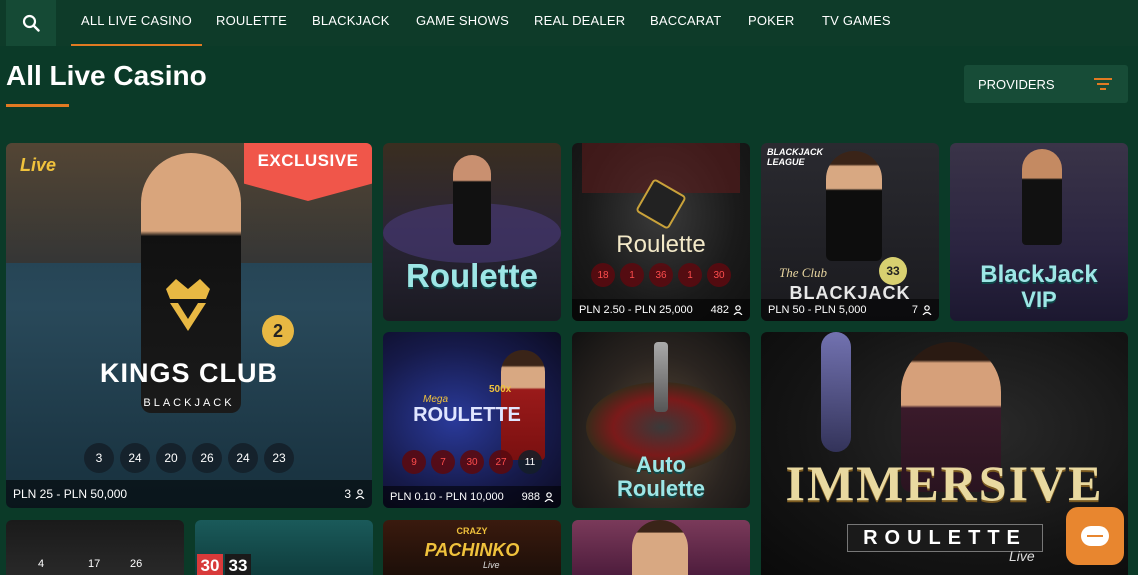  I want to click on blackjack-league-label: BLACKJACK LEAGUE, so click(795, 157).